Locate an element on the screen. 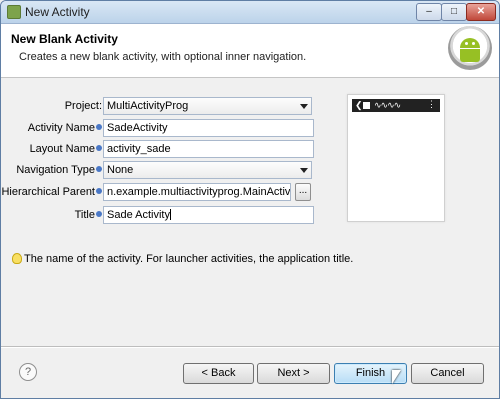  preview-action-bar: ❮ ∿∿∿∿ ⋮ is located at coordinates (396, 105).